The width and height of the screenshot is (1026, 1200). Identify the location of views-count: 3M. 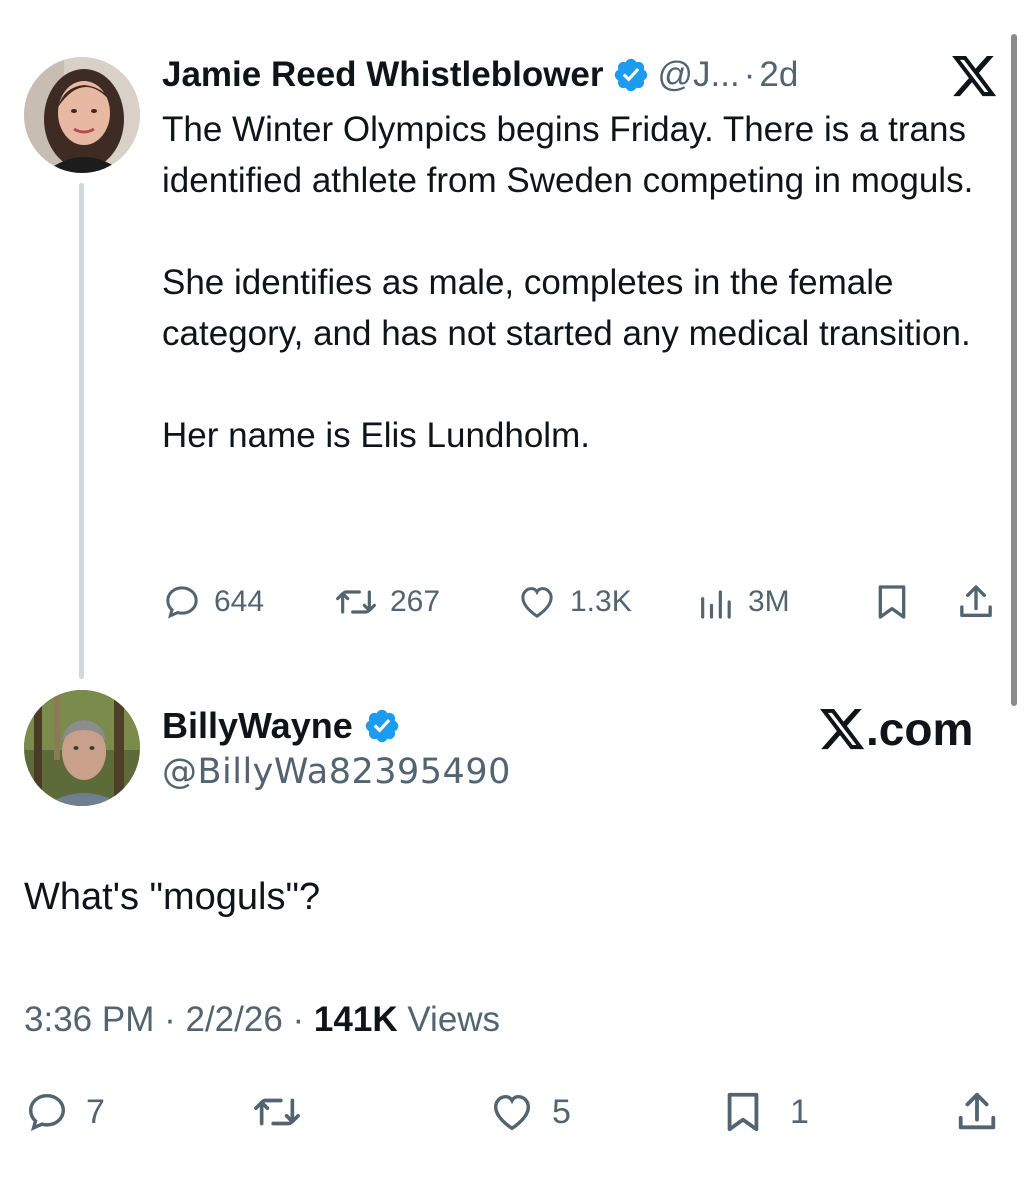
(769, 601).